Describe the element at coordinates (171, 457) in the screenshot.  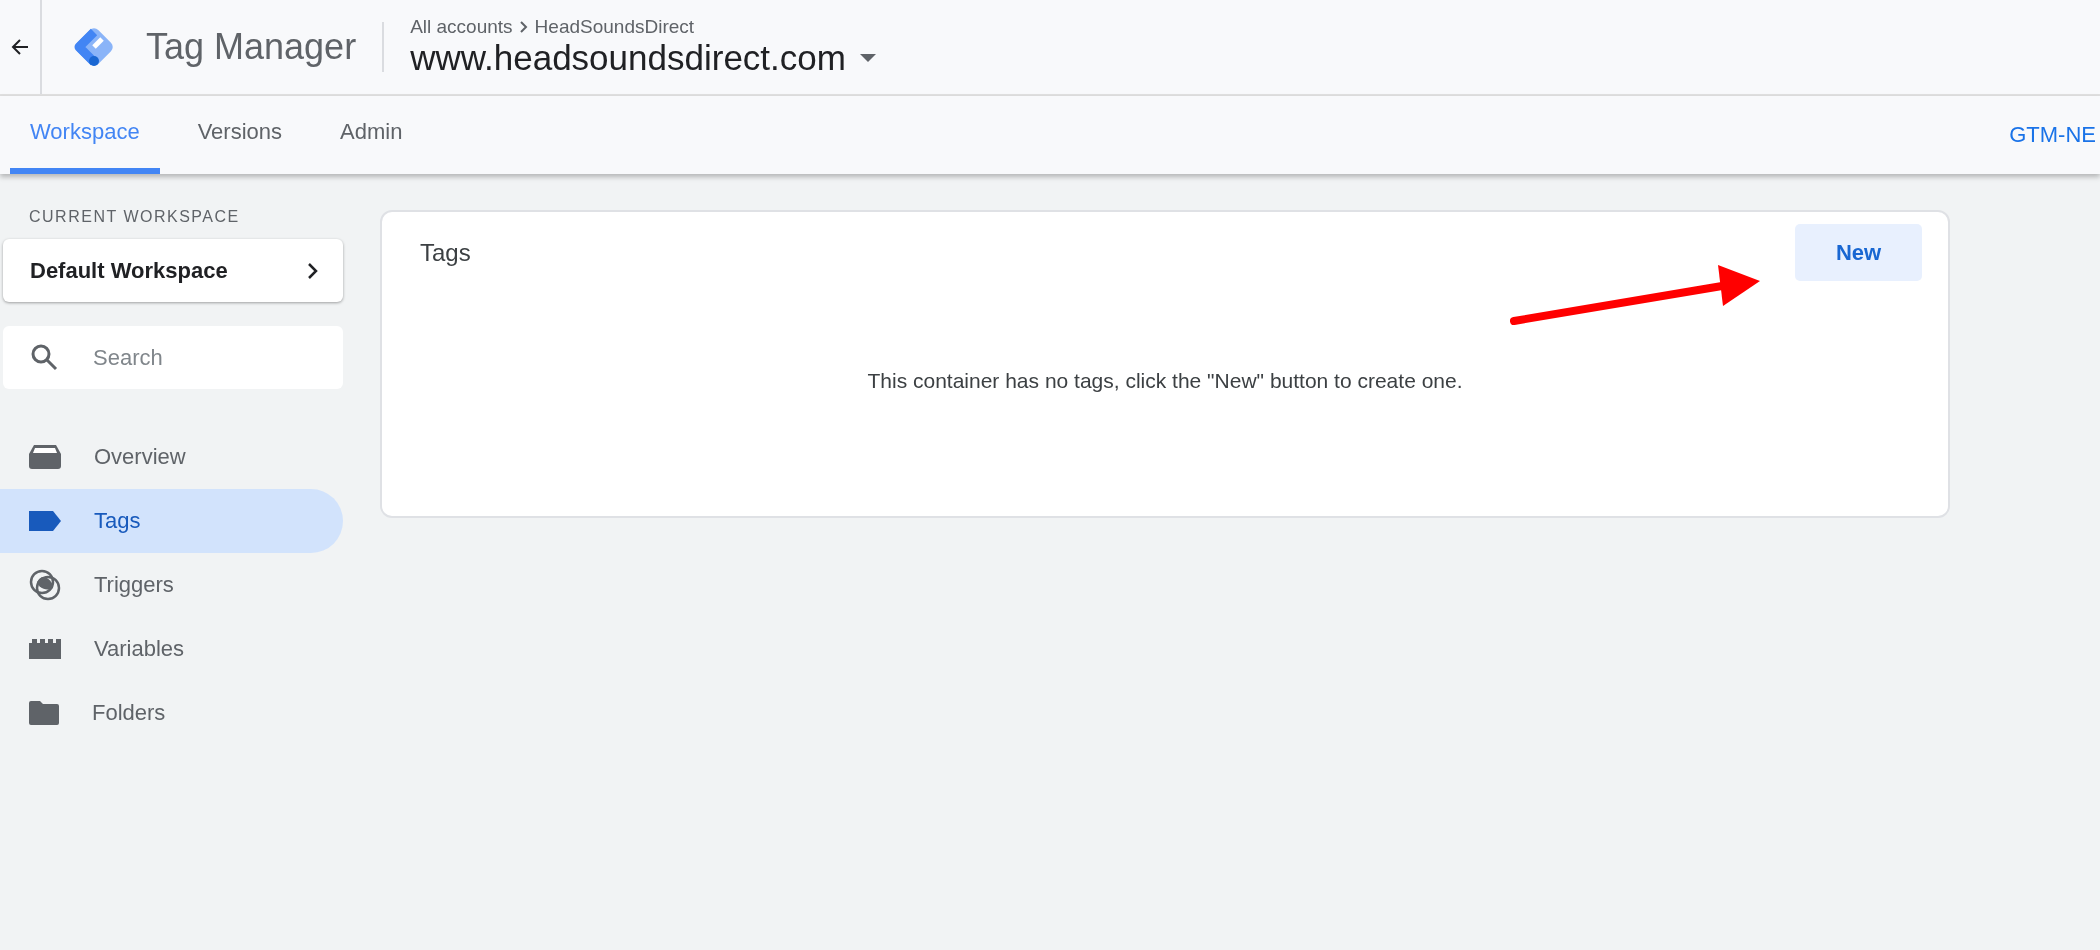
I see `sidebar-item: Overview` at that location.